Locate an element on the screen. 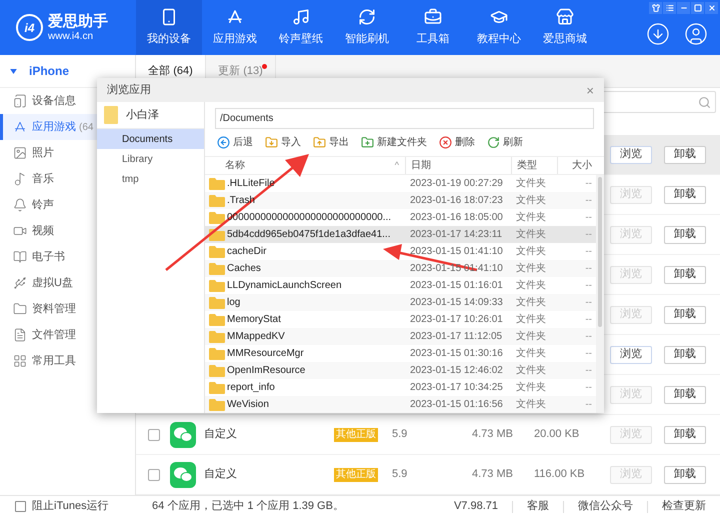 This screenshot has width=720, height=517. sidebar-label: 资料管理 is located at coordinates (54, 309).